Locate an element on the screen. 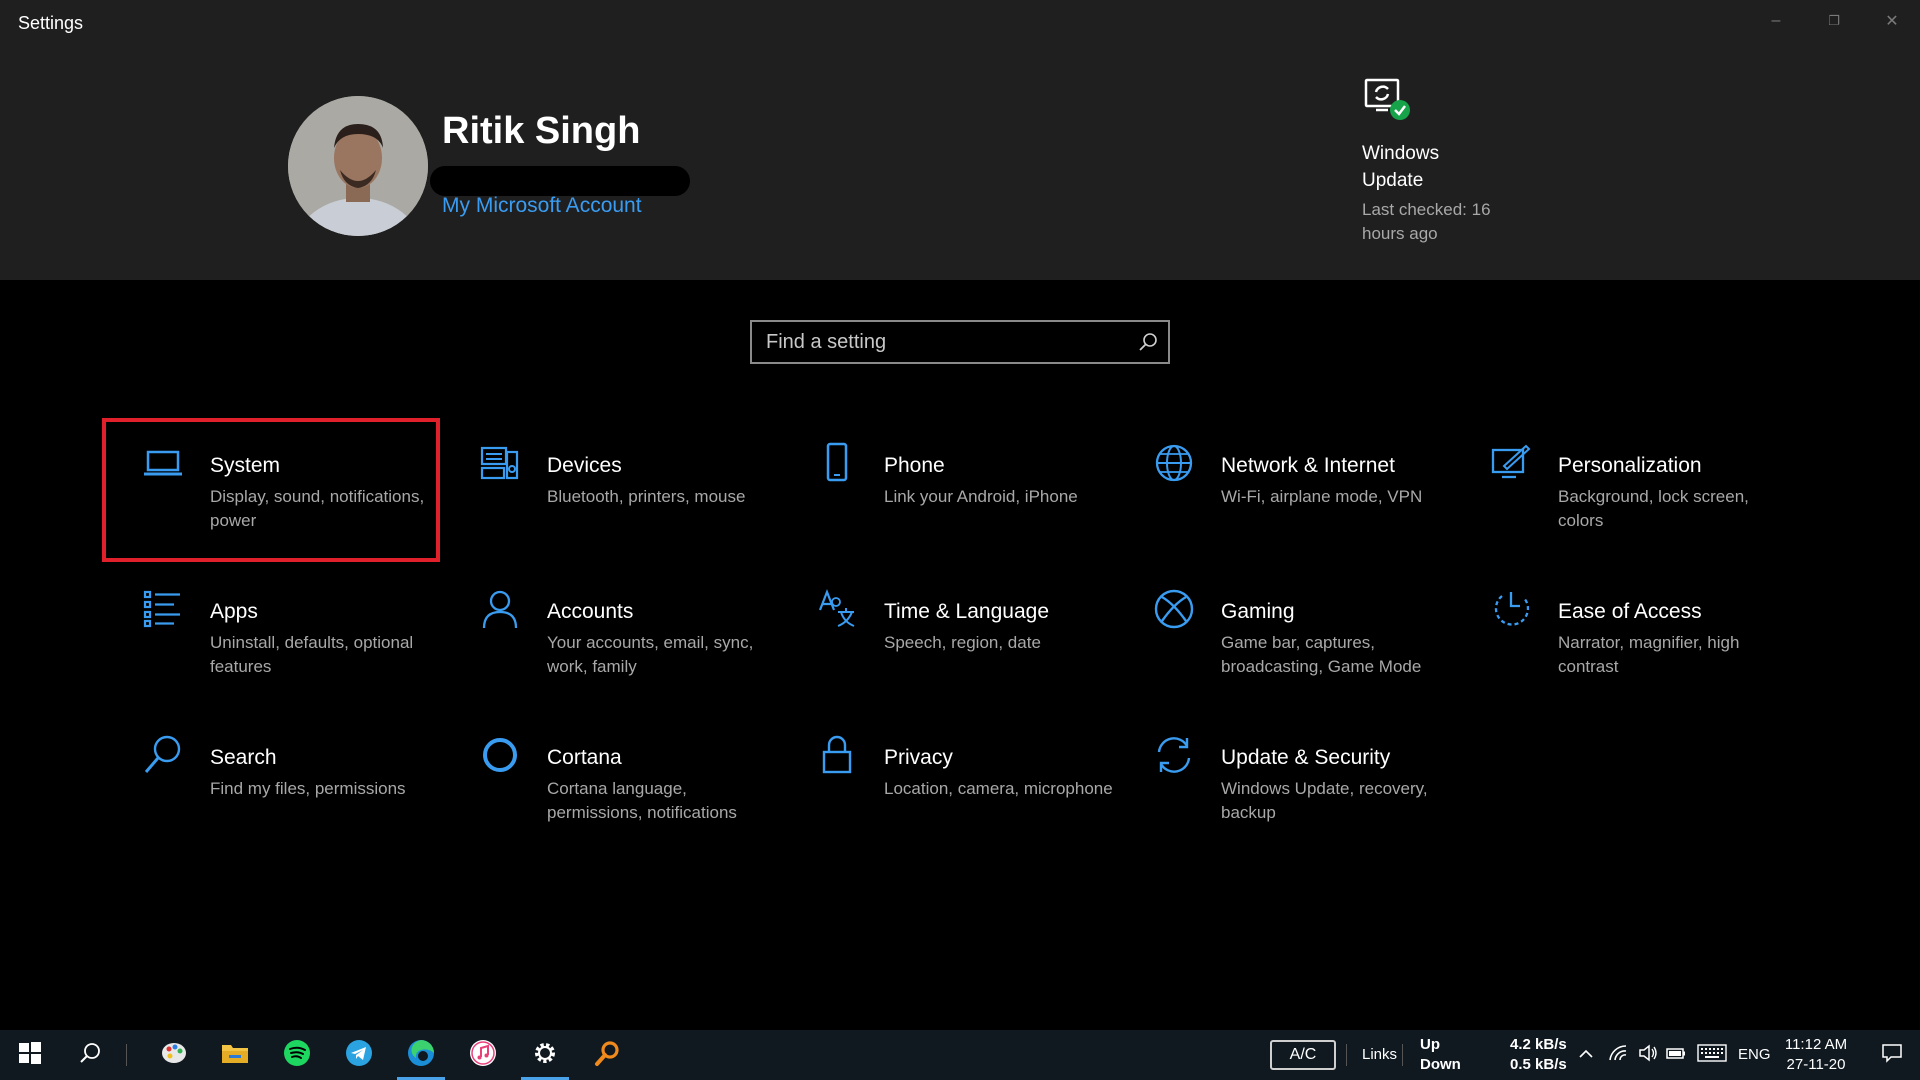 The height and width of the screenshot is (1080, 1920). telegram-icon is located at coordinates (359, 1055).